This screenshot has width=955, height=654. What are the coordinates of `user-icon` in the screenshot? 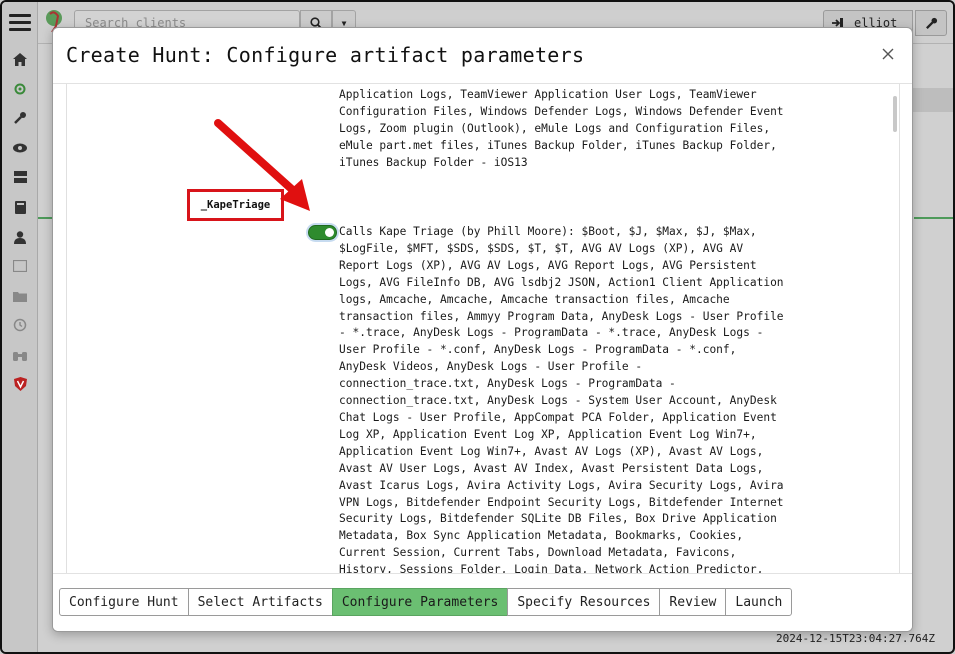 It's located at (20, 237).